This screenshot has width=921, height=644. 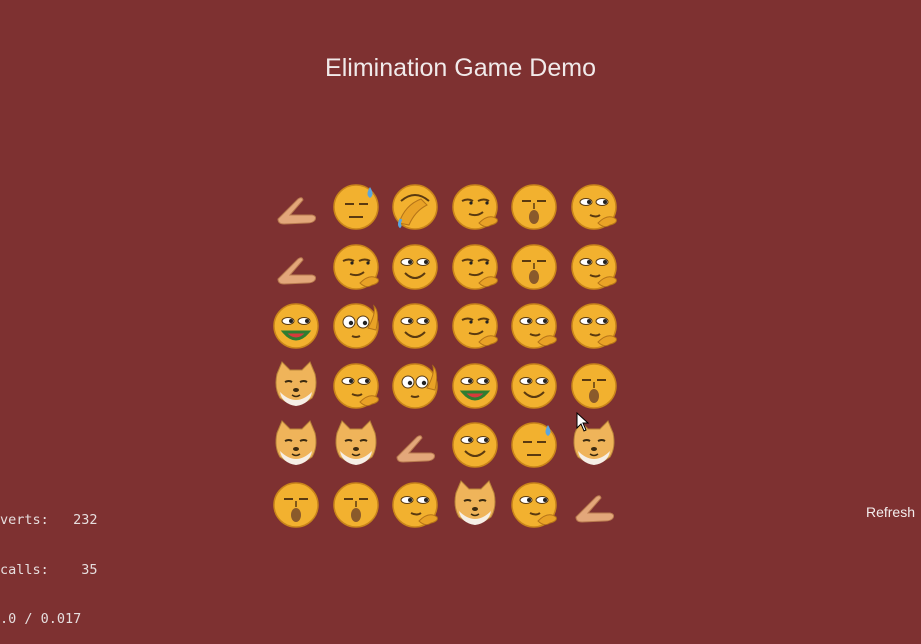 What do you see at coordinates (41, 619) in the screenshot?
I see `stats-time: .0 / 0.017` at bounding box center [41, 619].